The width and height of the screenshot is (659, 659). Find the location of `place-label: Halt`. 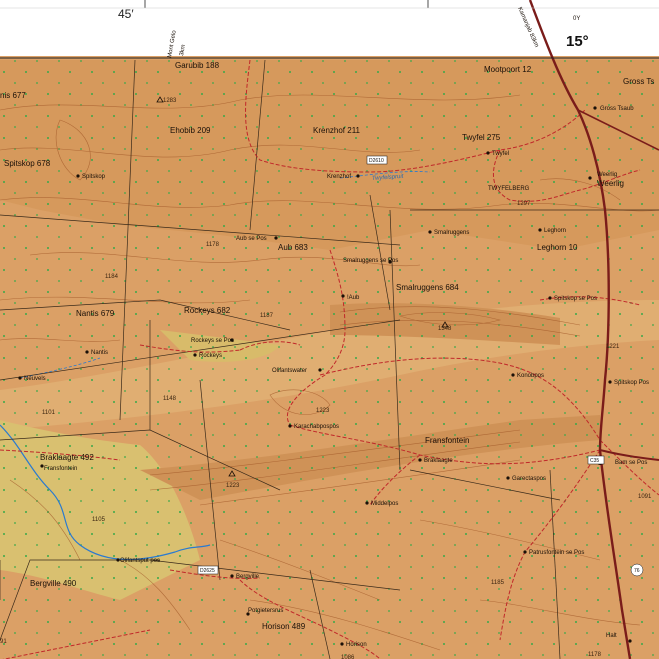

place-label: Halt is located at coordinates (611, 636).